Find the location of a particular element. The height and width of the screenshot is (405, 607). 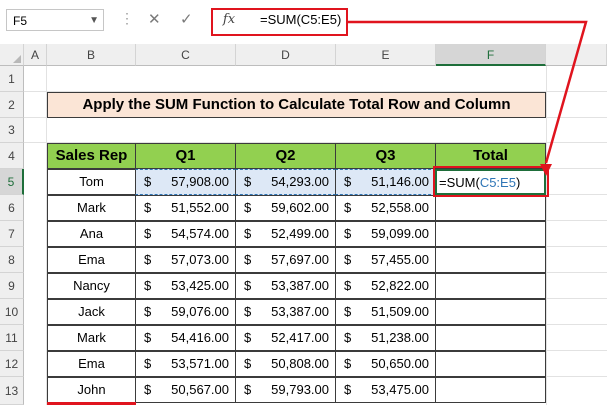

cell-q1: $54,416.00 is located at coordinates (185, 338).